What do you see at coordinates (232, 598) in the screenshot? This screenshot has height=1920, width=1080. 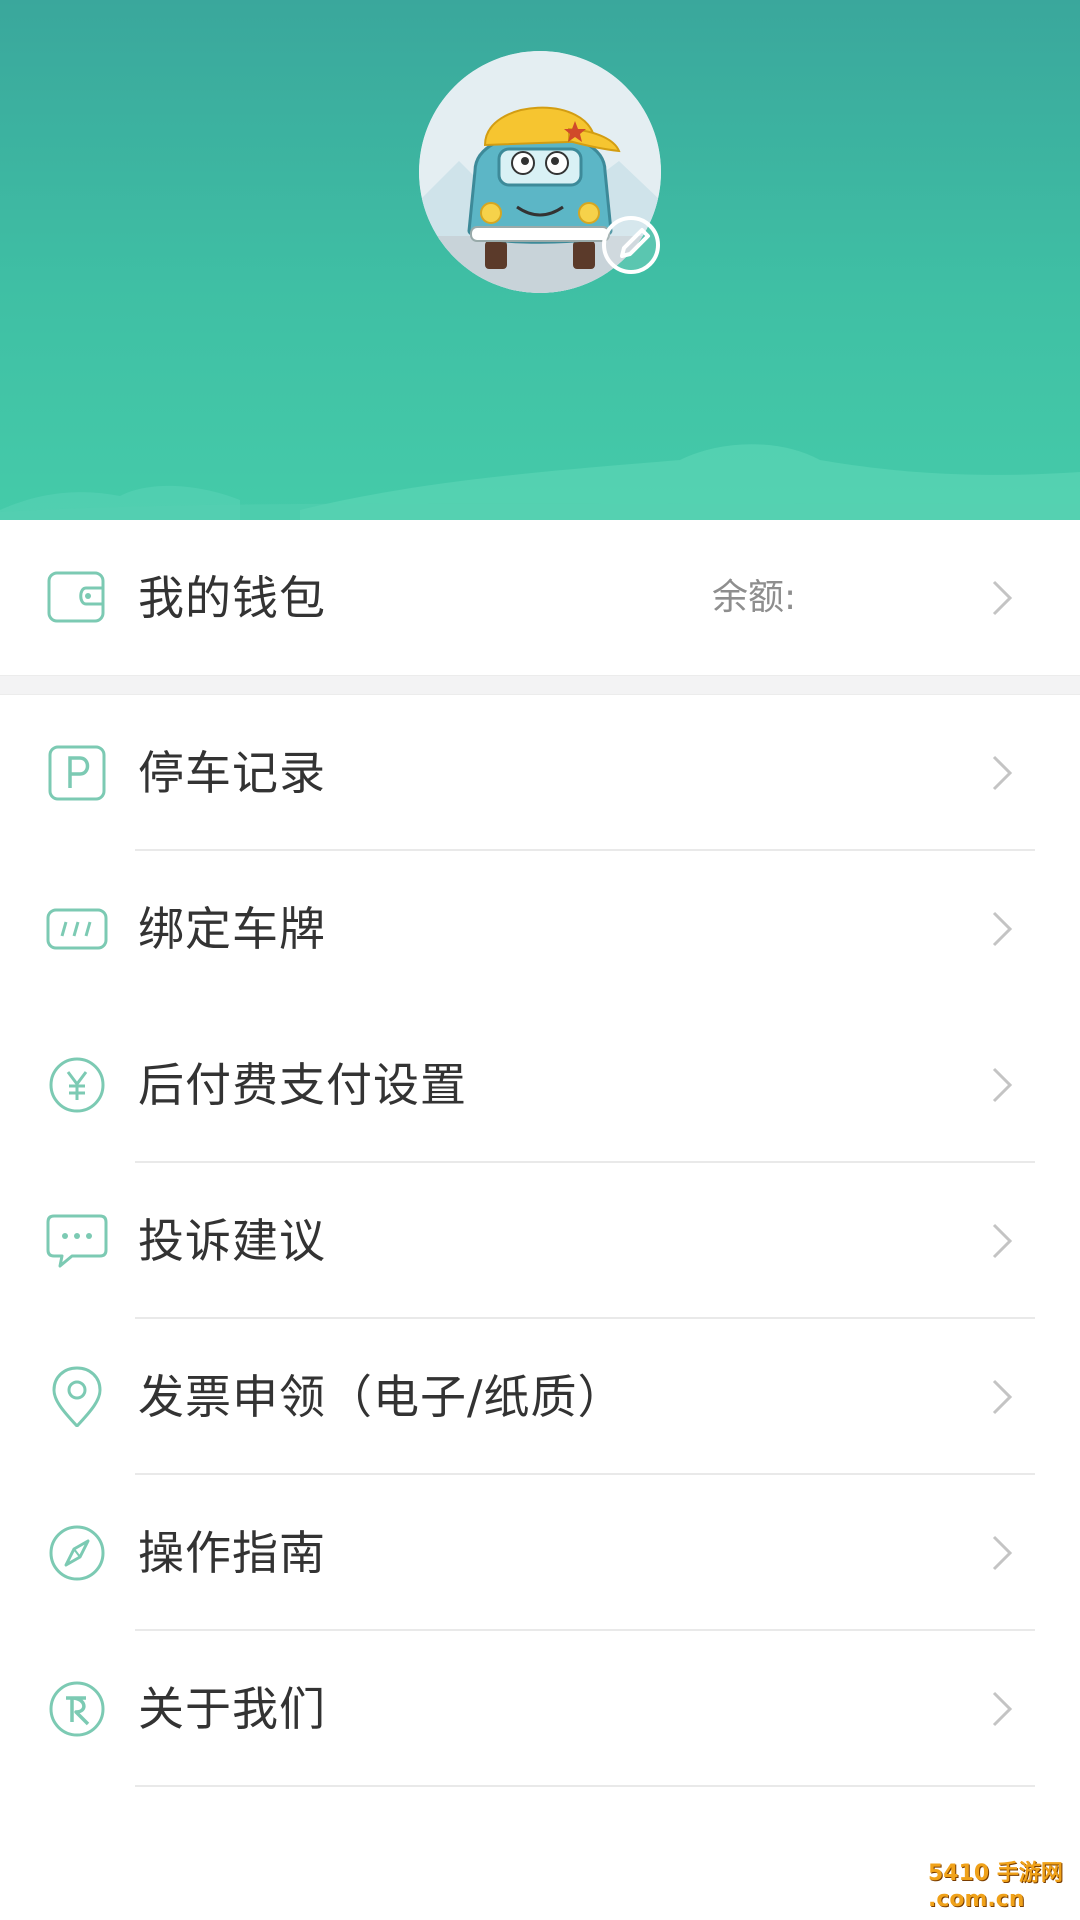 I see `wallet-label: 我的钱包` at bounding box center [232, 598].